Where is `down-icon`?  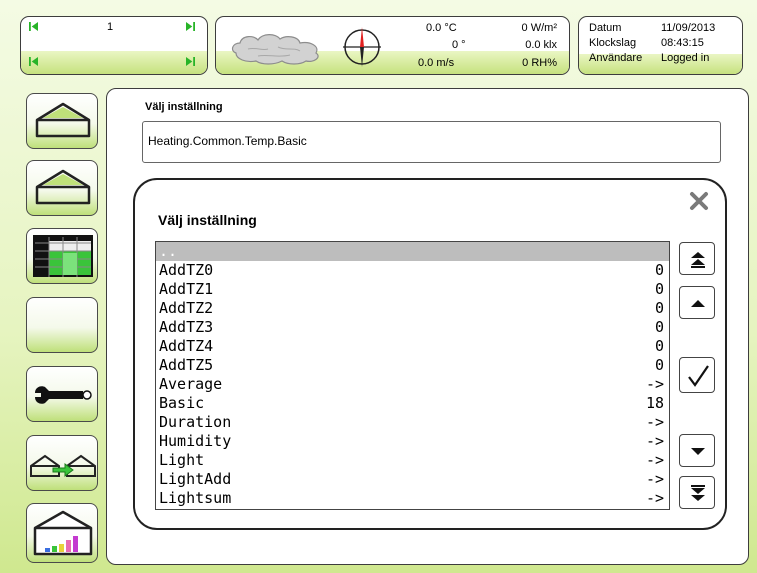
down-icon is located at coordinates (698, 451).